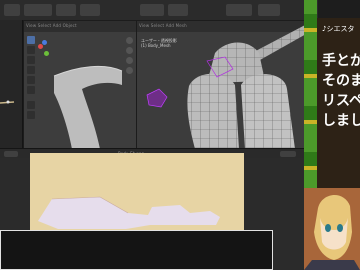  I want to click on y-axis-icon, so click(46, 53).